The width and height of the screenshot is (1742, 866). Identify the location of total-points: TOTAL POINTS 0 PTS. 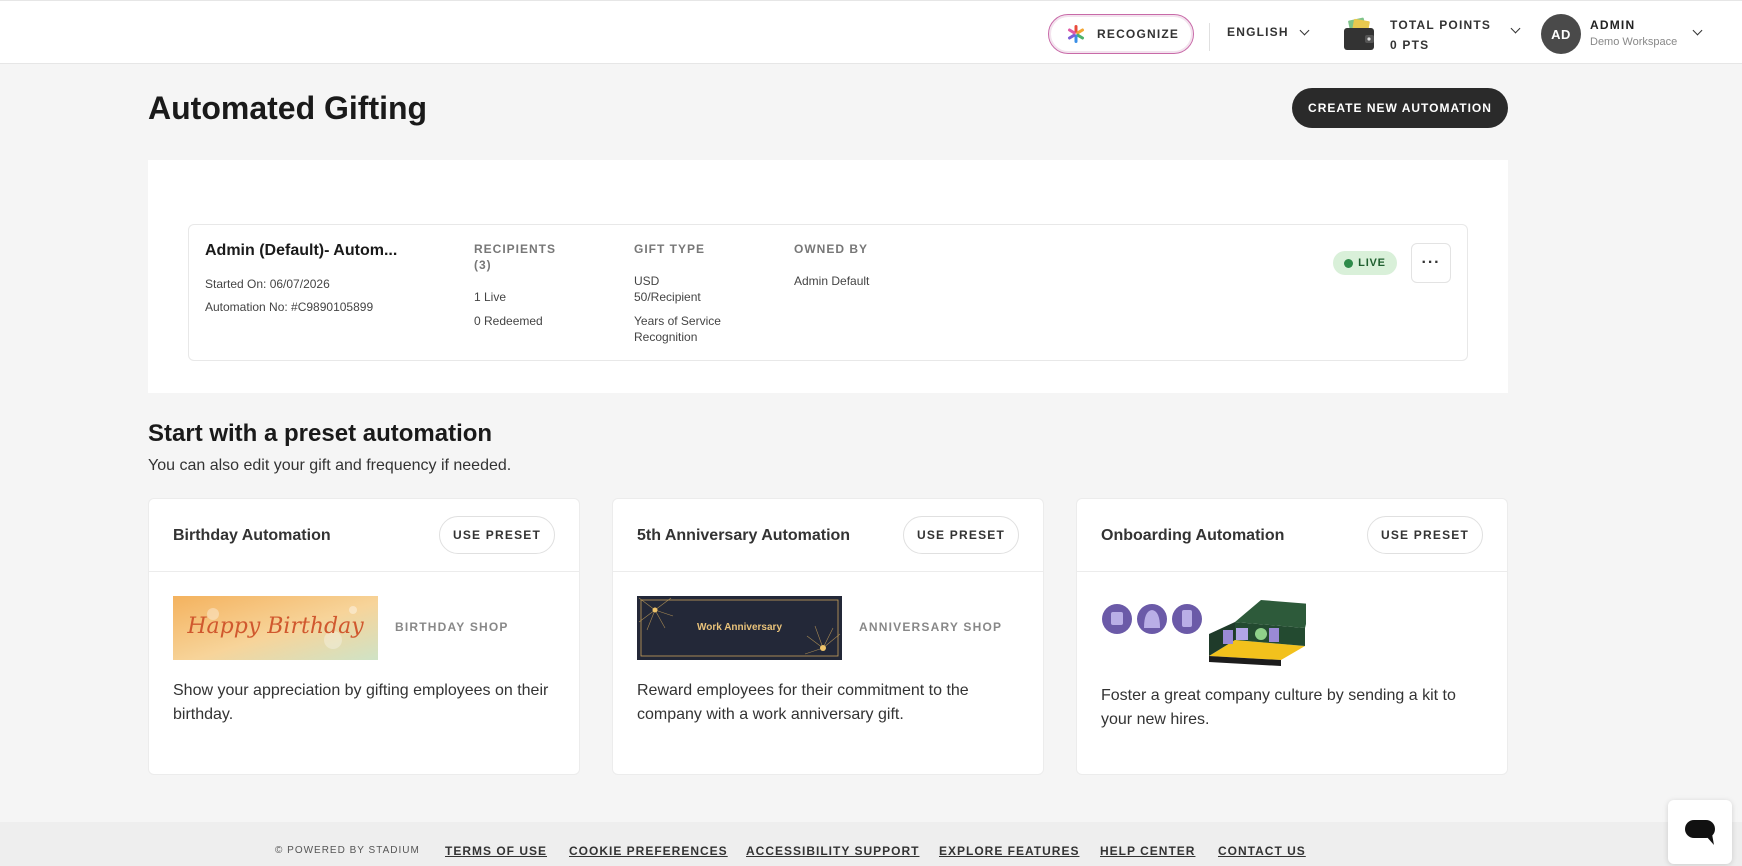
(1455, 35).